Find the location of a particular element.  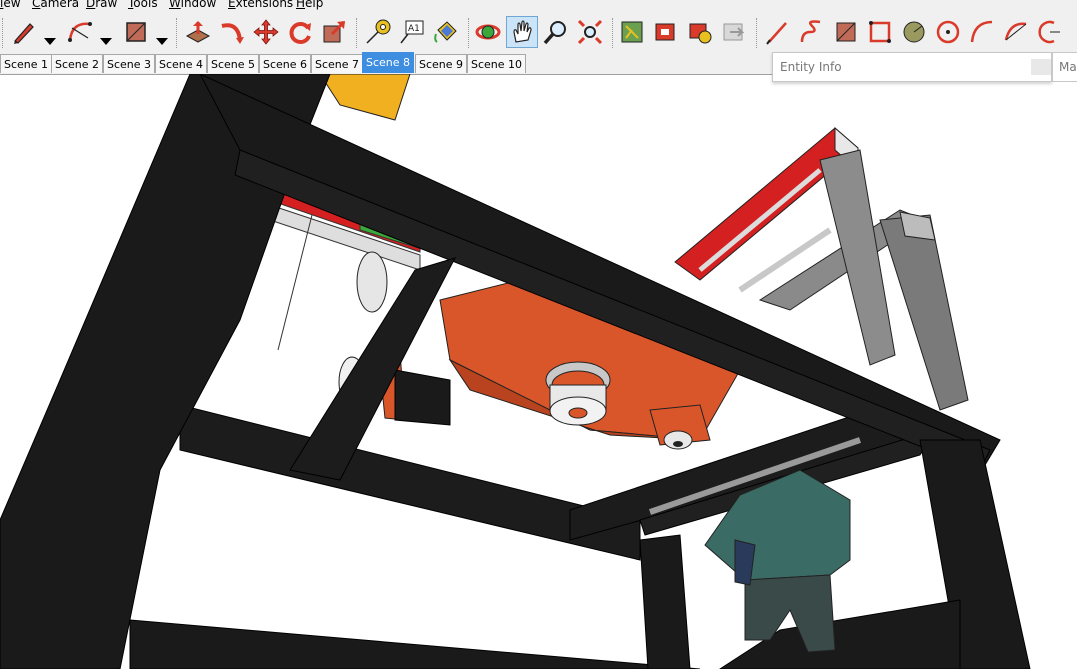

freehand-icon is located at coordinates (810, 31).